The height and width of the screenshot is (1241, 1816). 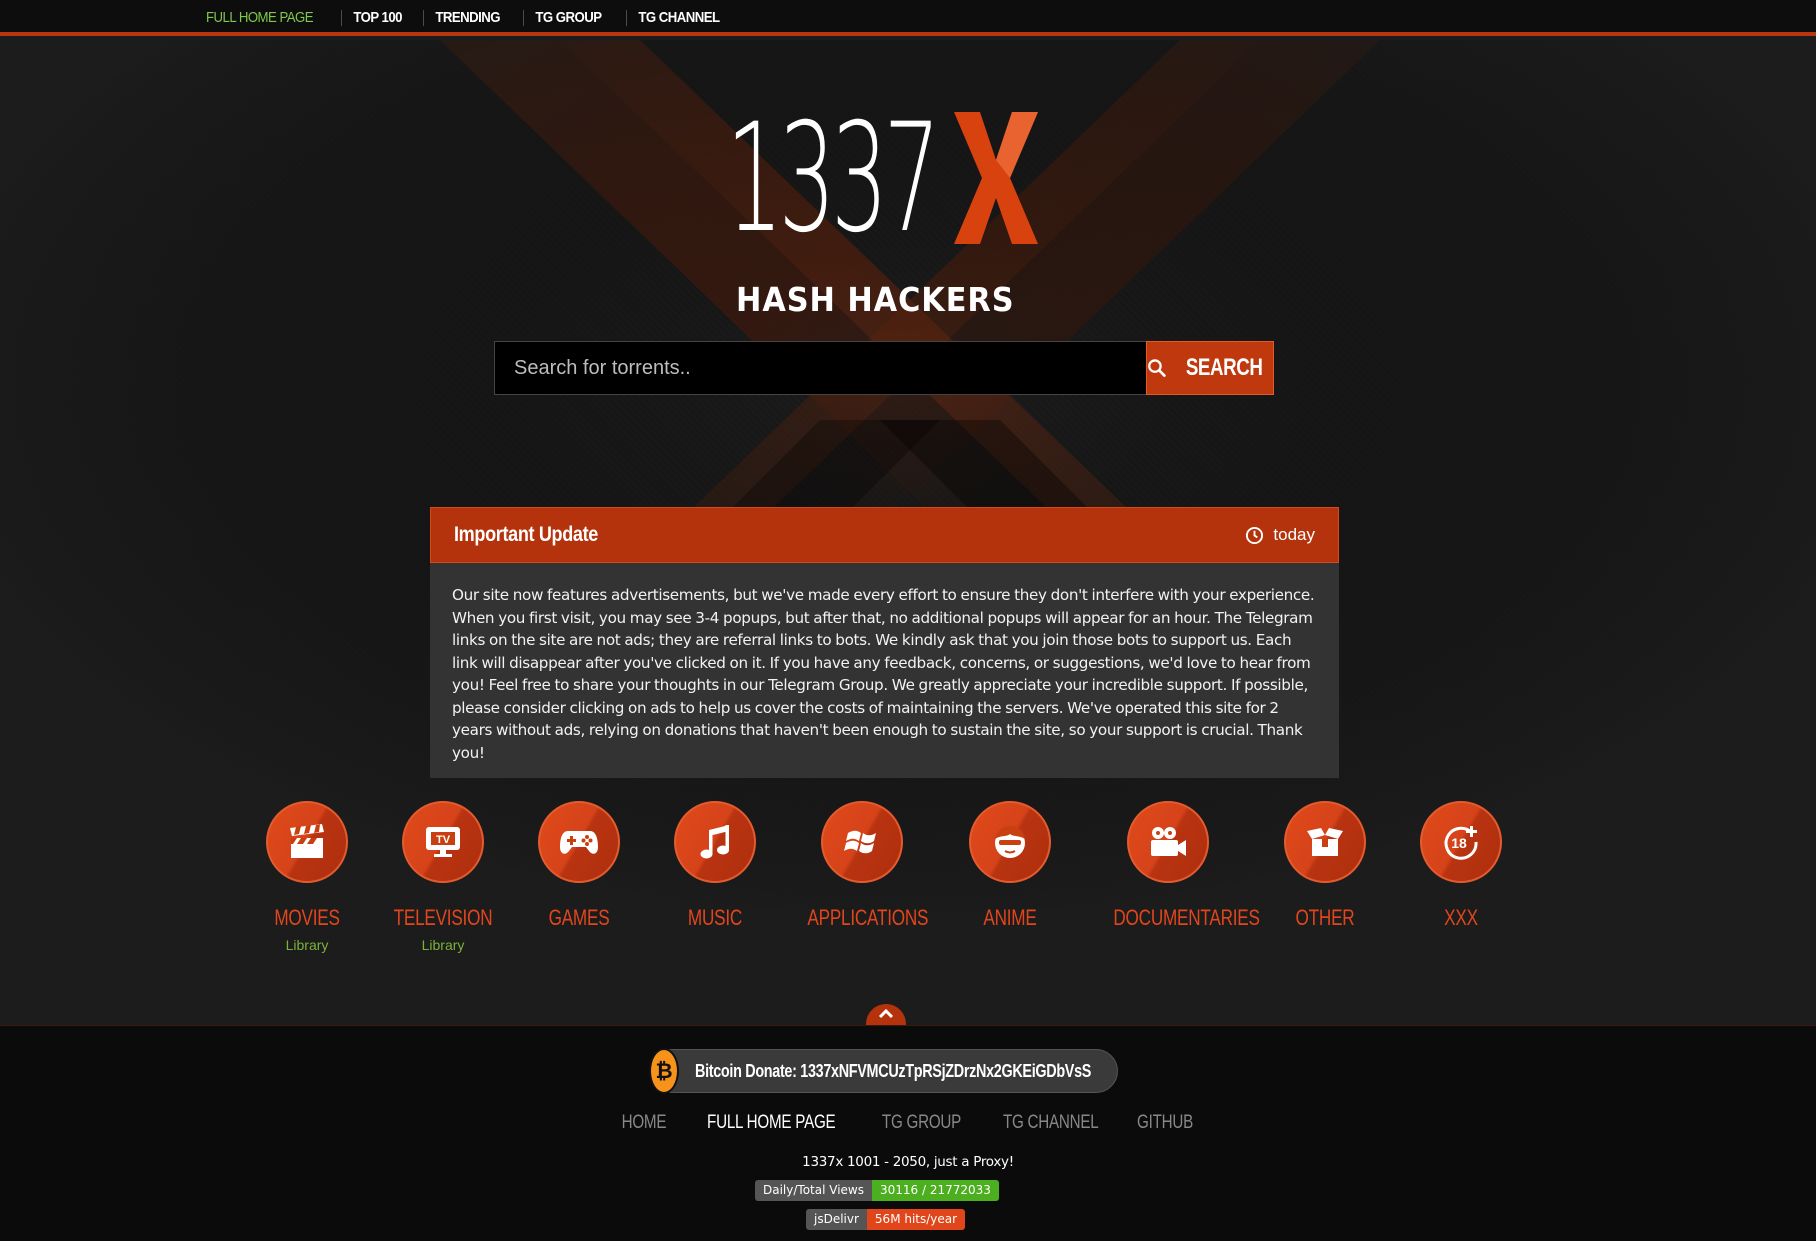 I want to click on logo-tagline: HASH HACKERS, so click(x=875, y=299).